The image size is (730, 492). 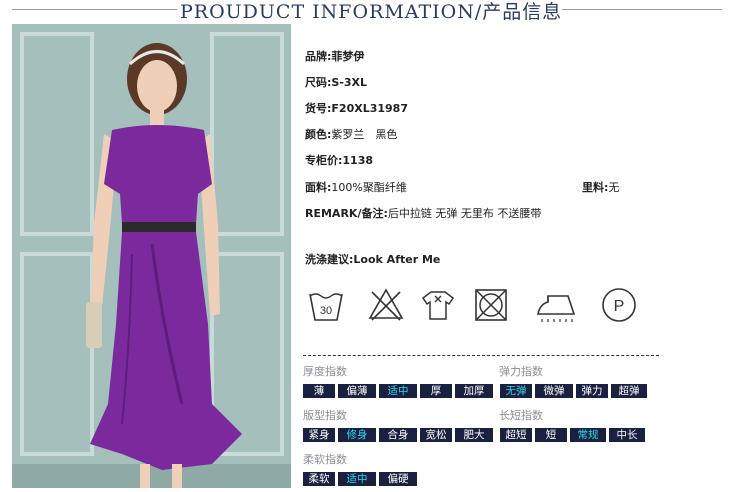 What do you see at coordinates (614, 187) in the screenshot?
I see `lining-value: 无` at bounding box center [614, 187].